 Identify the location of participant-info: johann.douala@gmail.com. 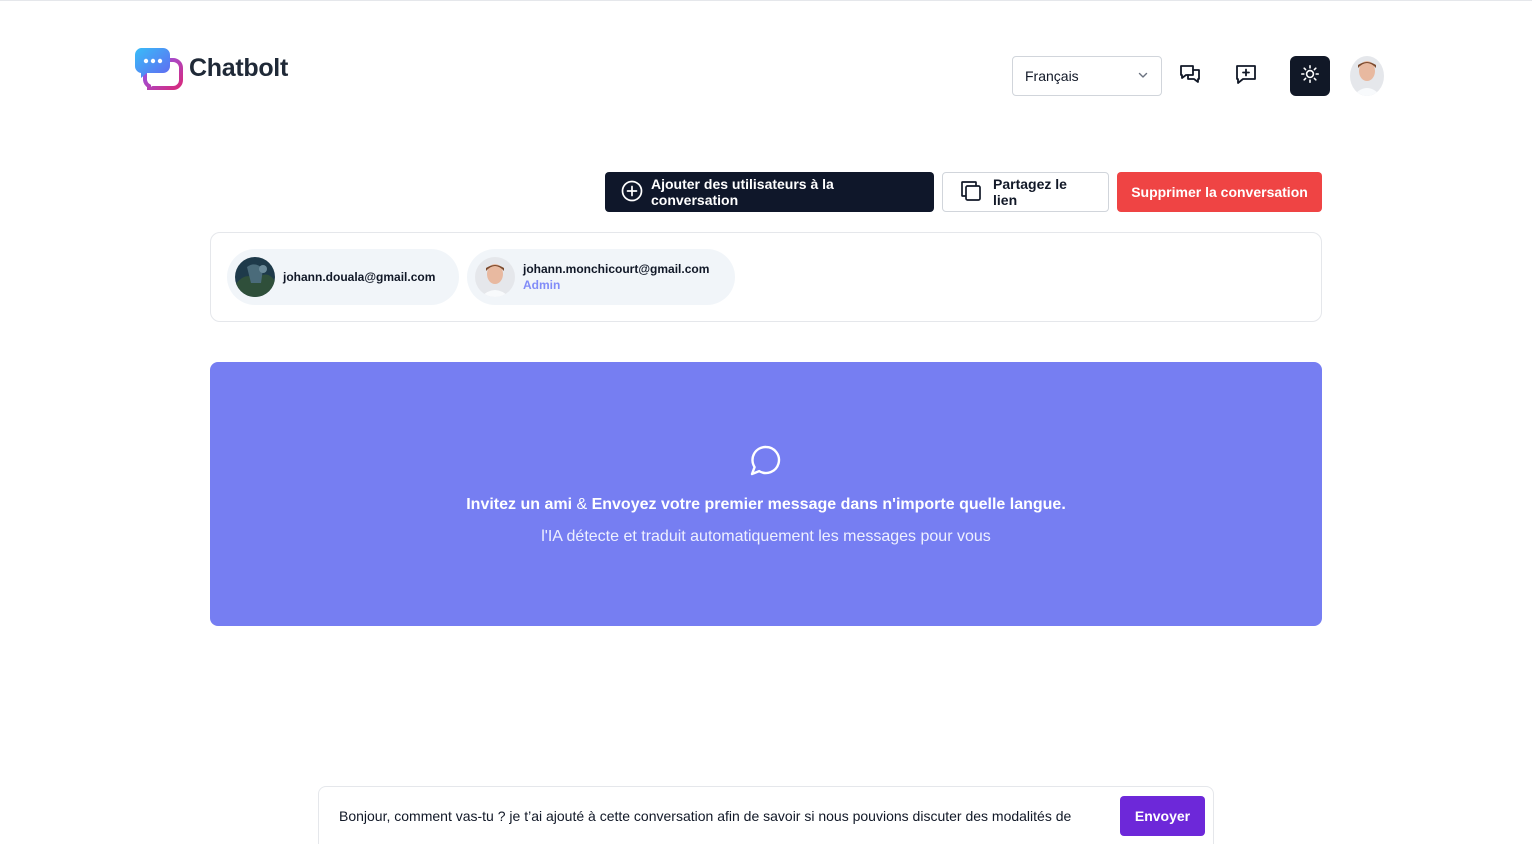
(359, 277).